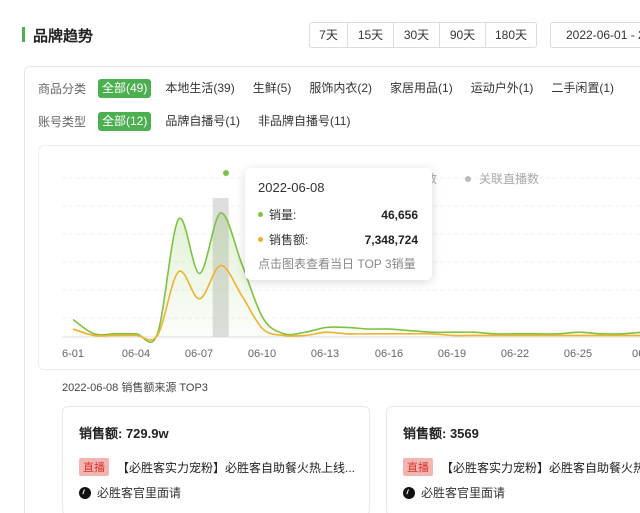  I want to click on x-tick-label: 6-01, so click(73, 354).